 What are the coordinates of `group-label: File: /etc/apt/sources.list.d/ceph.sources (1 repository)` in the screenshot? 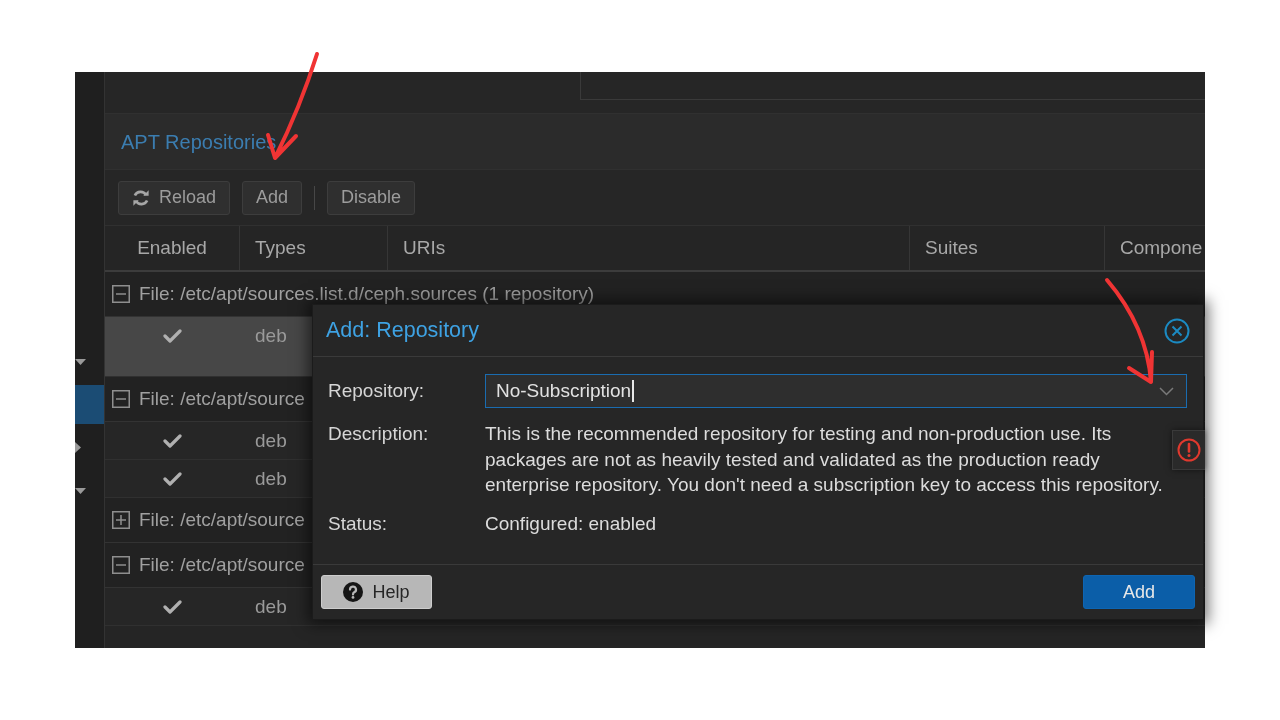 It's located at (367, 293).